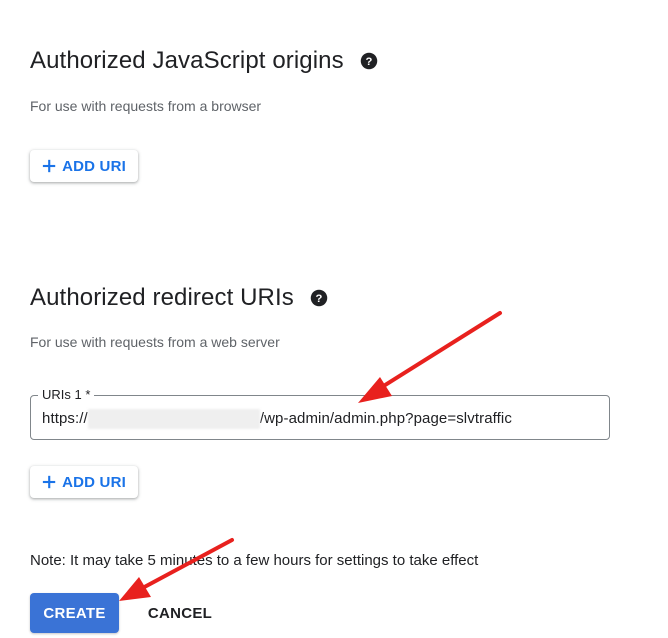  I want to click on redirect-uris-add-uri-button: ADD URI, so click(84, 482).